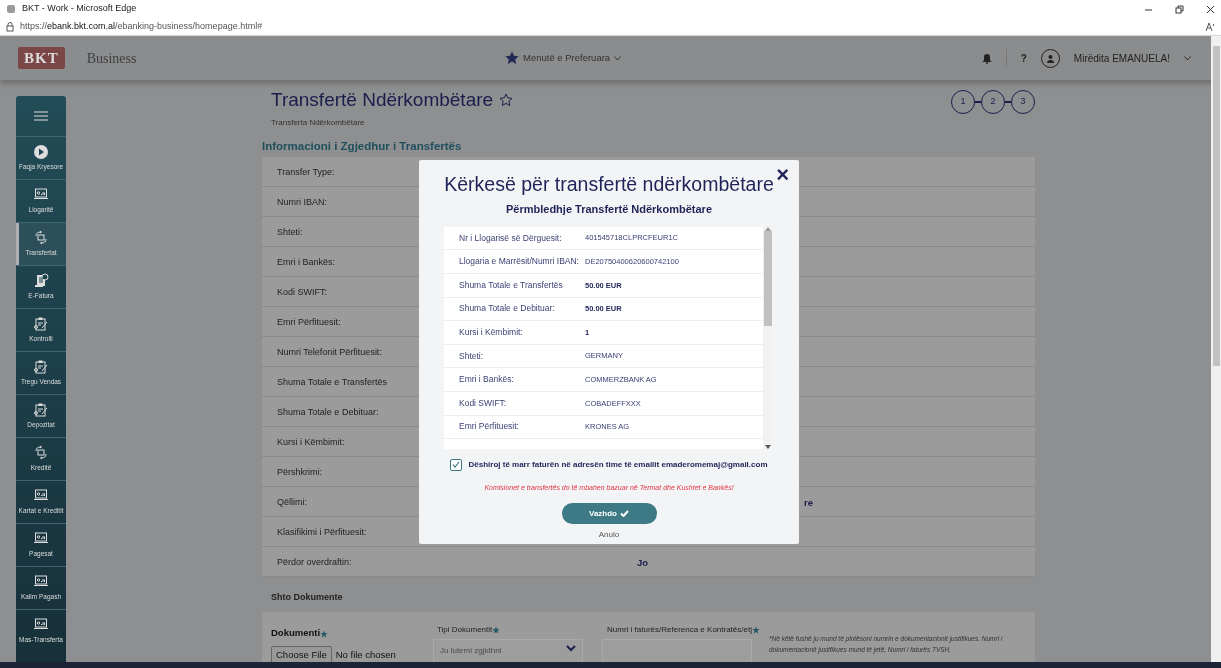  What do you see at coordinates (489, 427) in the screenshot?
I see `summary-label: Emri Përfituesit:` at bounding box center [489, 427].